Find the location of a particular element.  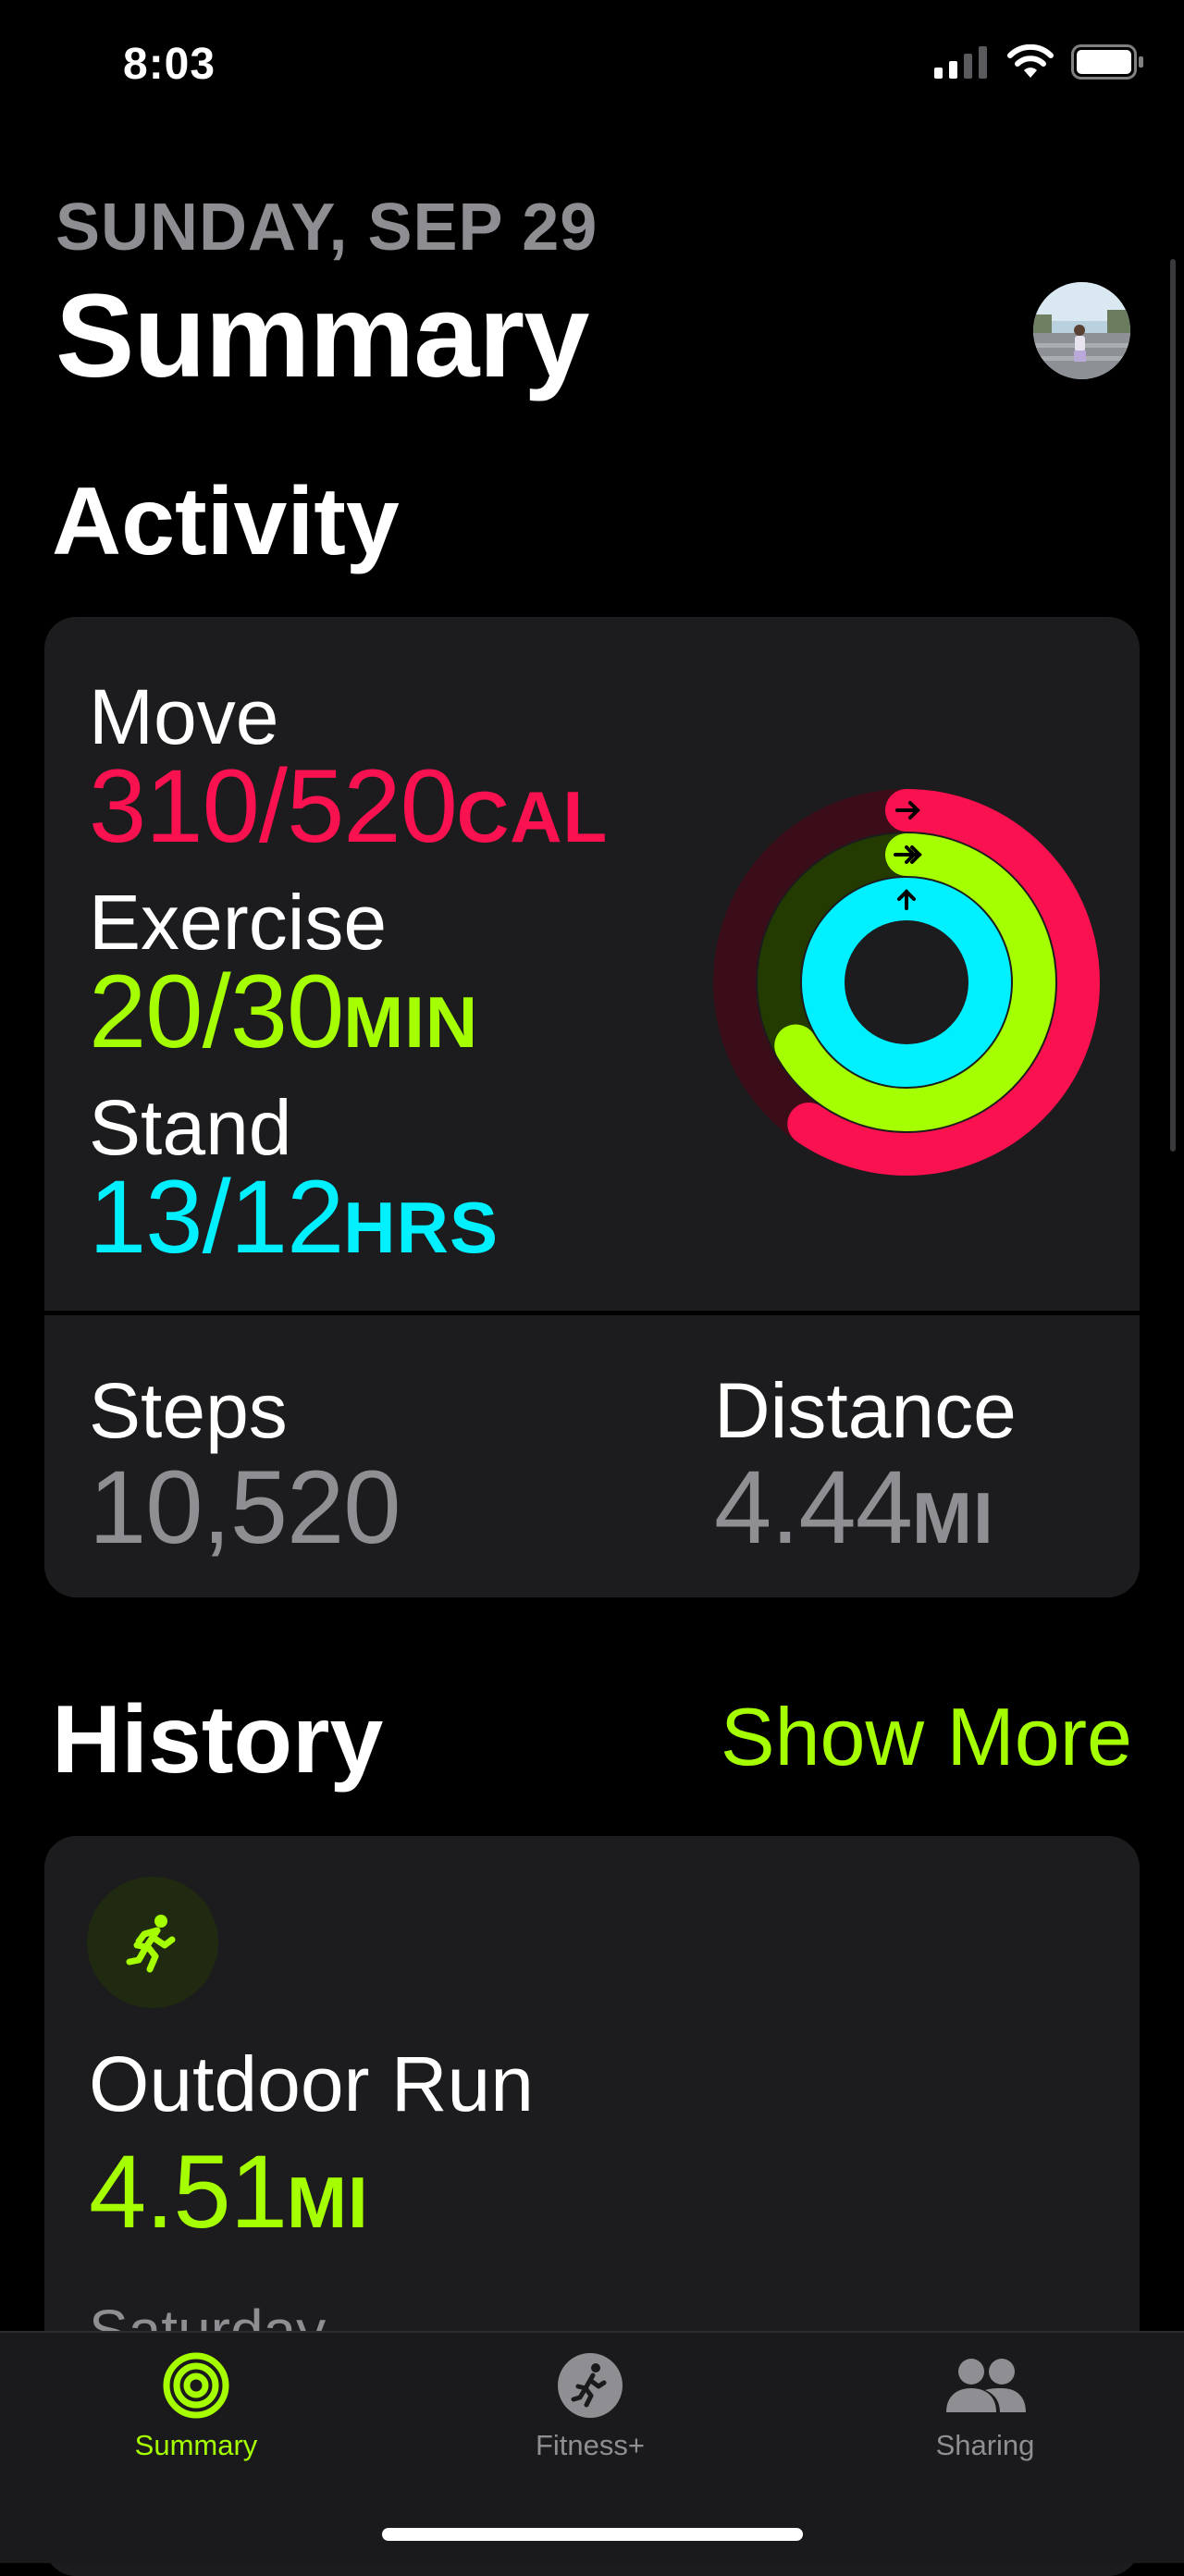

tab-fitness-plus: Fitness+ is located at coordinates (590, 2406).